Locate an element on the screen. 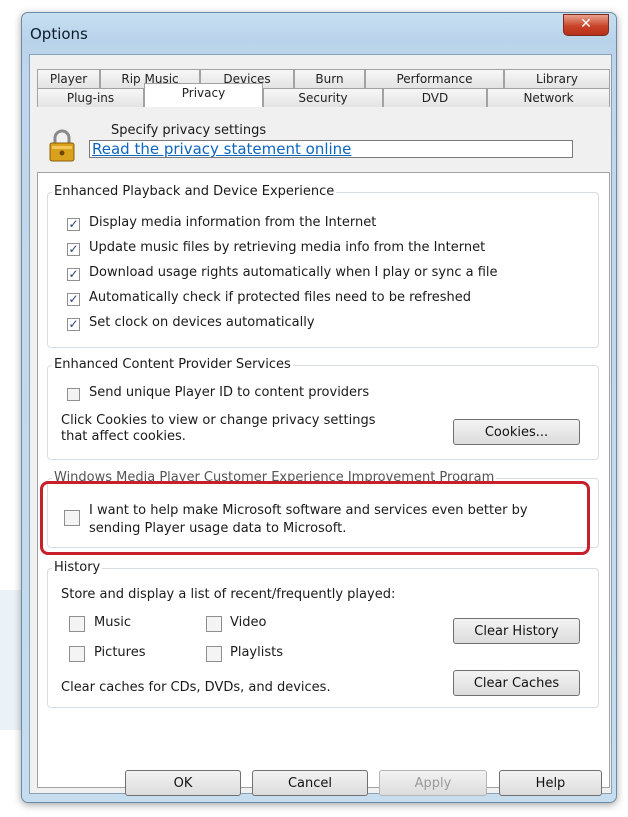 This screenshot has height=817, width=628. history-video-label: Video is located at coordinates (248, 622).